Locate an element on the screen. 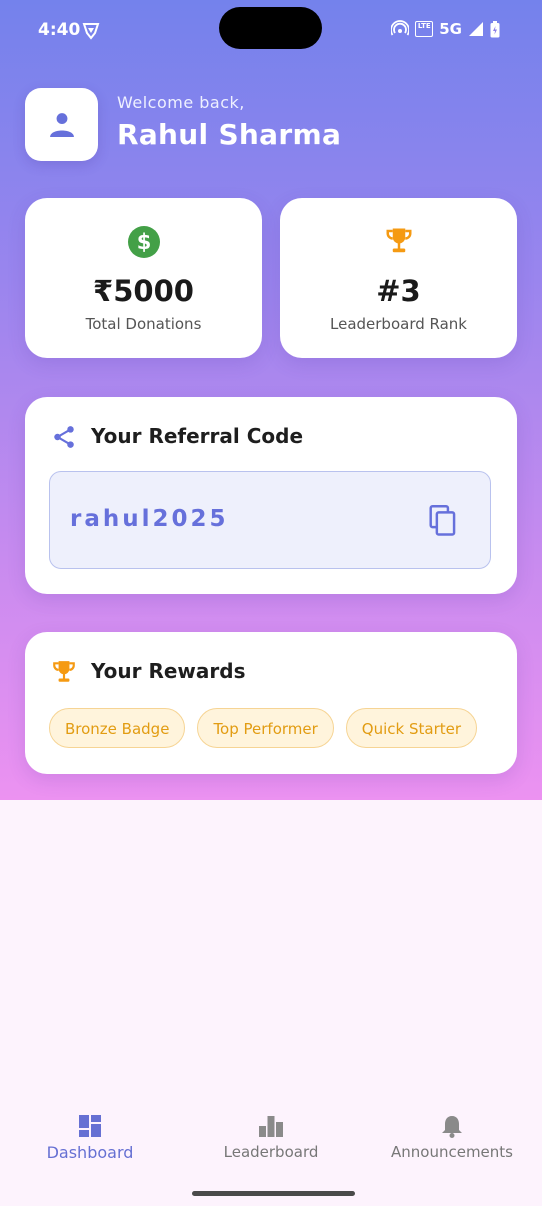 The height and width of the screenshot is (1206, 542). nav-leaderboard-label: Leaderboard is located at coordinates (271, 1152).